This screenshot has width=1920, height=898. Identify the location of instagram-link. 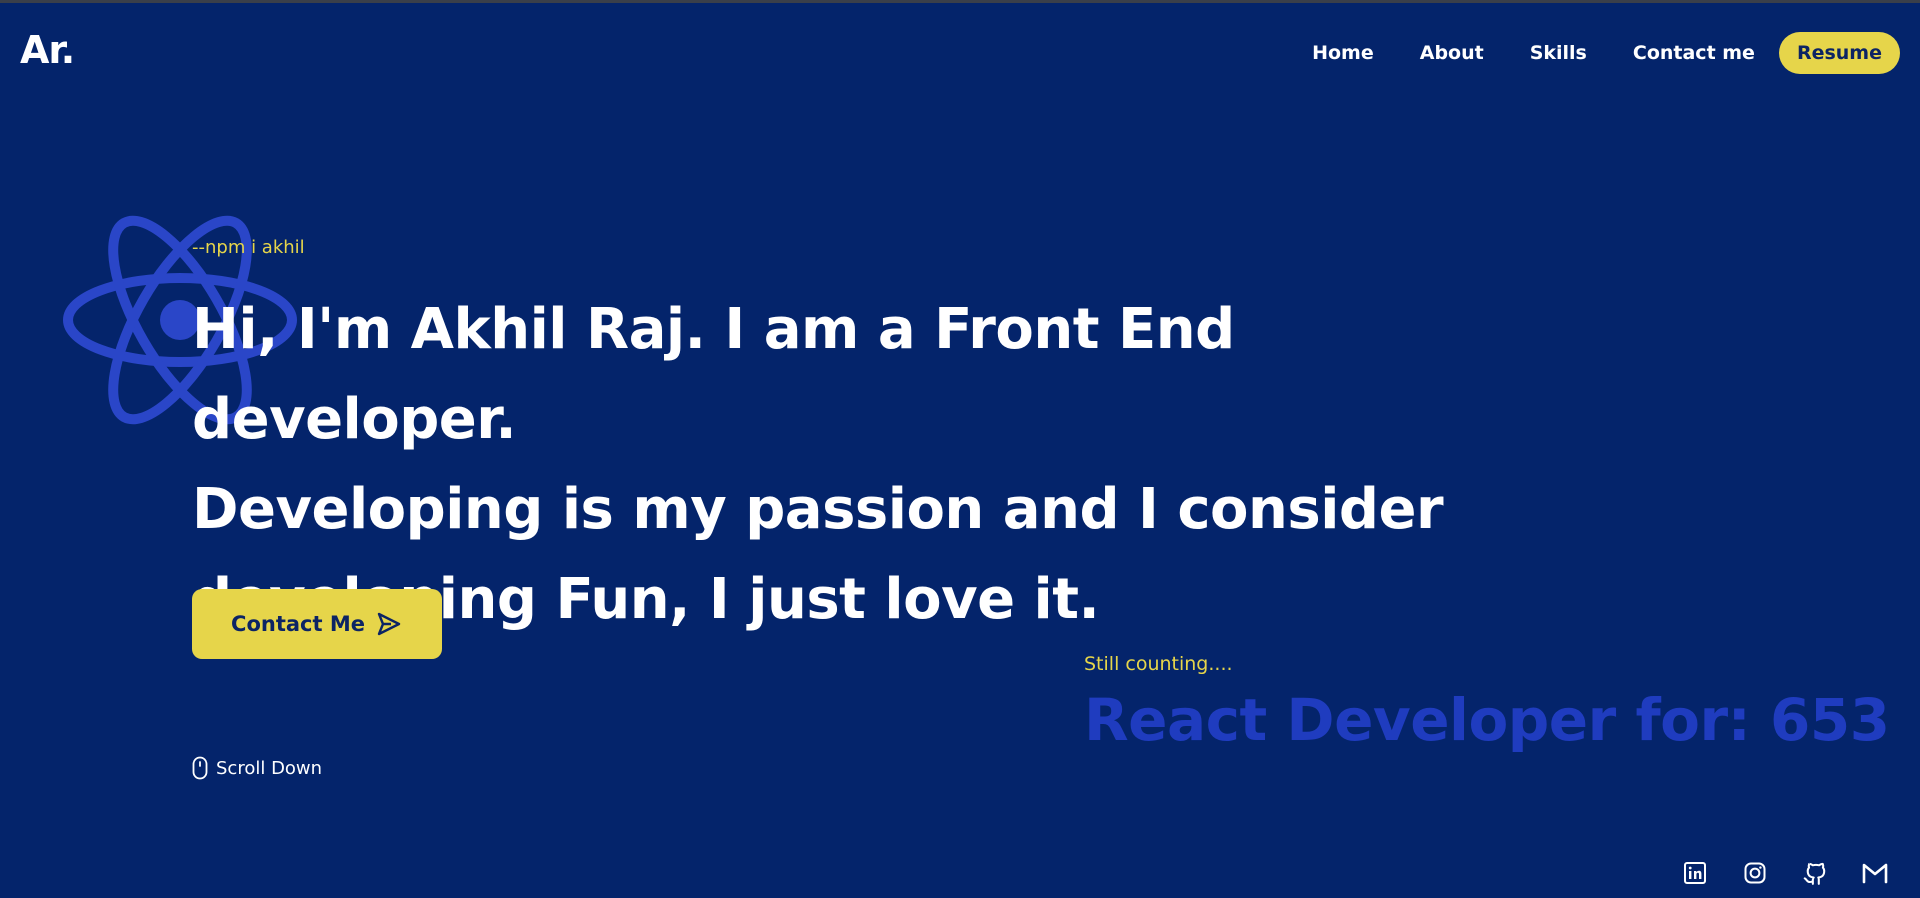
(1755, 873).